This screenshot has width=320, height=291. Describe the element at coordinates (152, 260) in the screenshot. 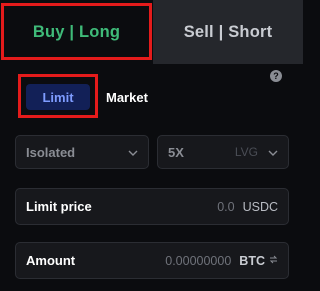

I see `amount-field: Amount 0.00000000 BTC` at that location.